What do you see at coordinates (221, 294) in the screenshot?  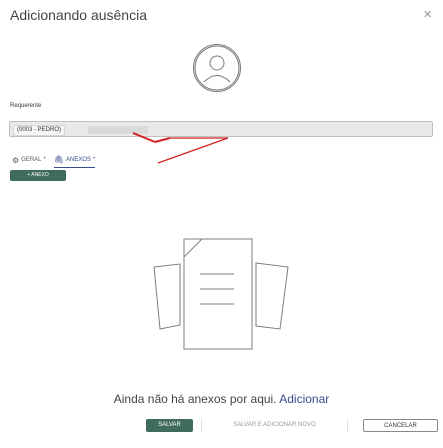 I see `empty-documents-icon` at bounding box center [221, 294].